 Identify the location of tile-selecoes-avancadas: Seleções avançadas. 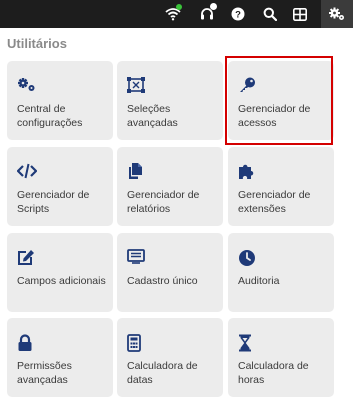
(170, 100).